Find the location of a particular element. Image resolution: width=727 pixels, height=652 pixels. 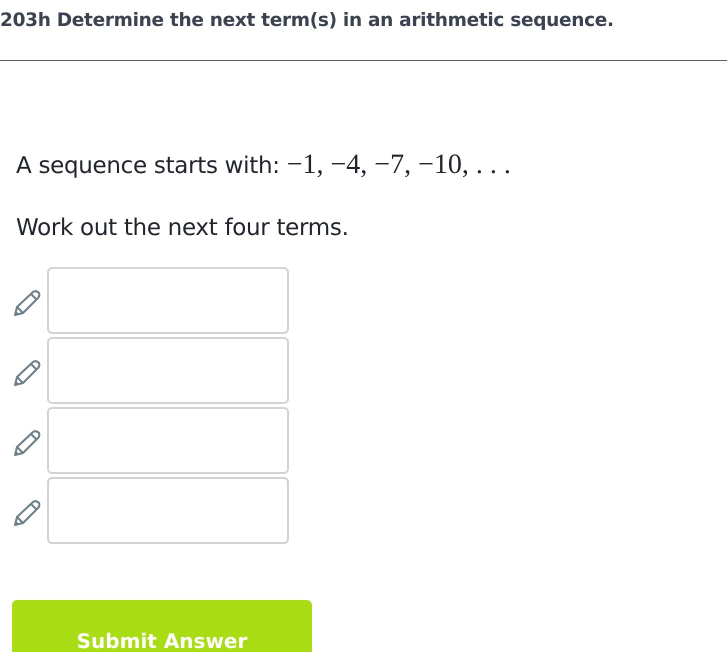

submit-button: Submit Answer is located at coordinates (162, 626).